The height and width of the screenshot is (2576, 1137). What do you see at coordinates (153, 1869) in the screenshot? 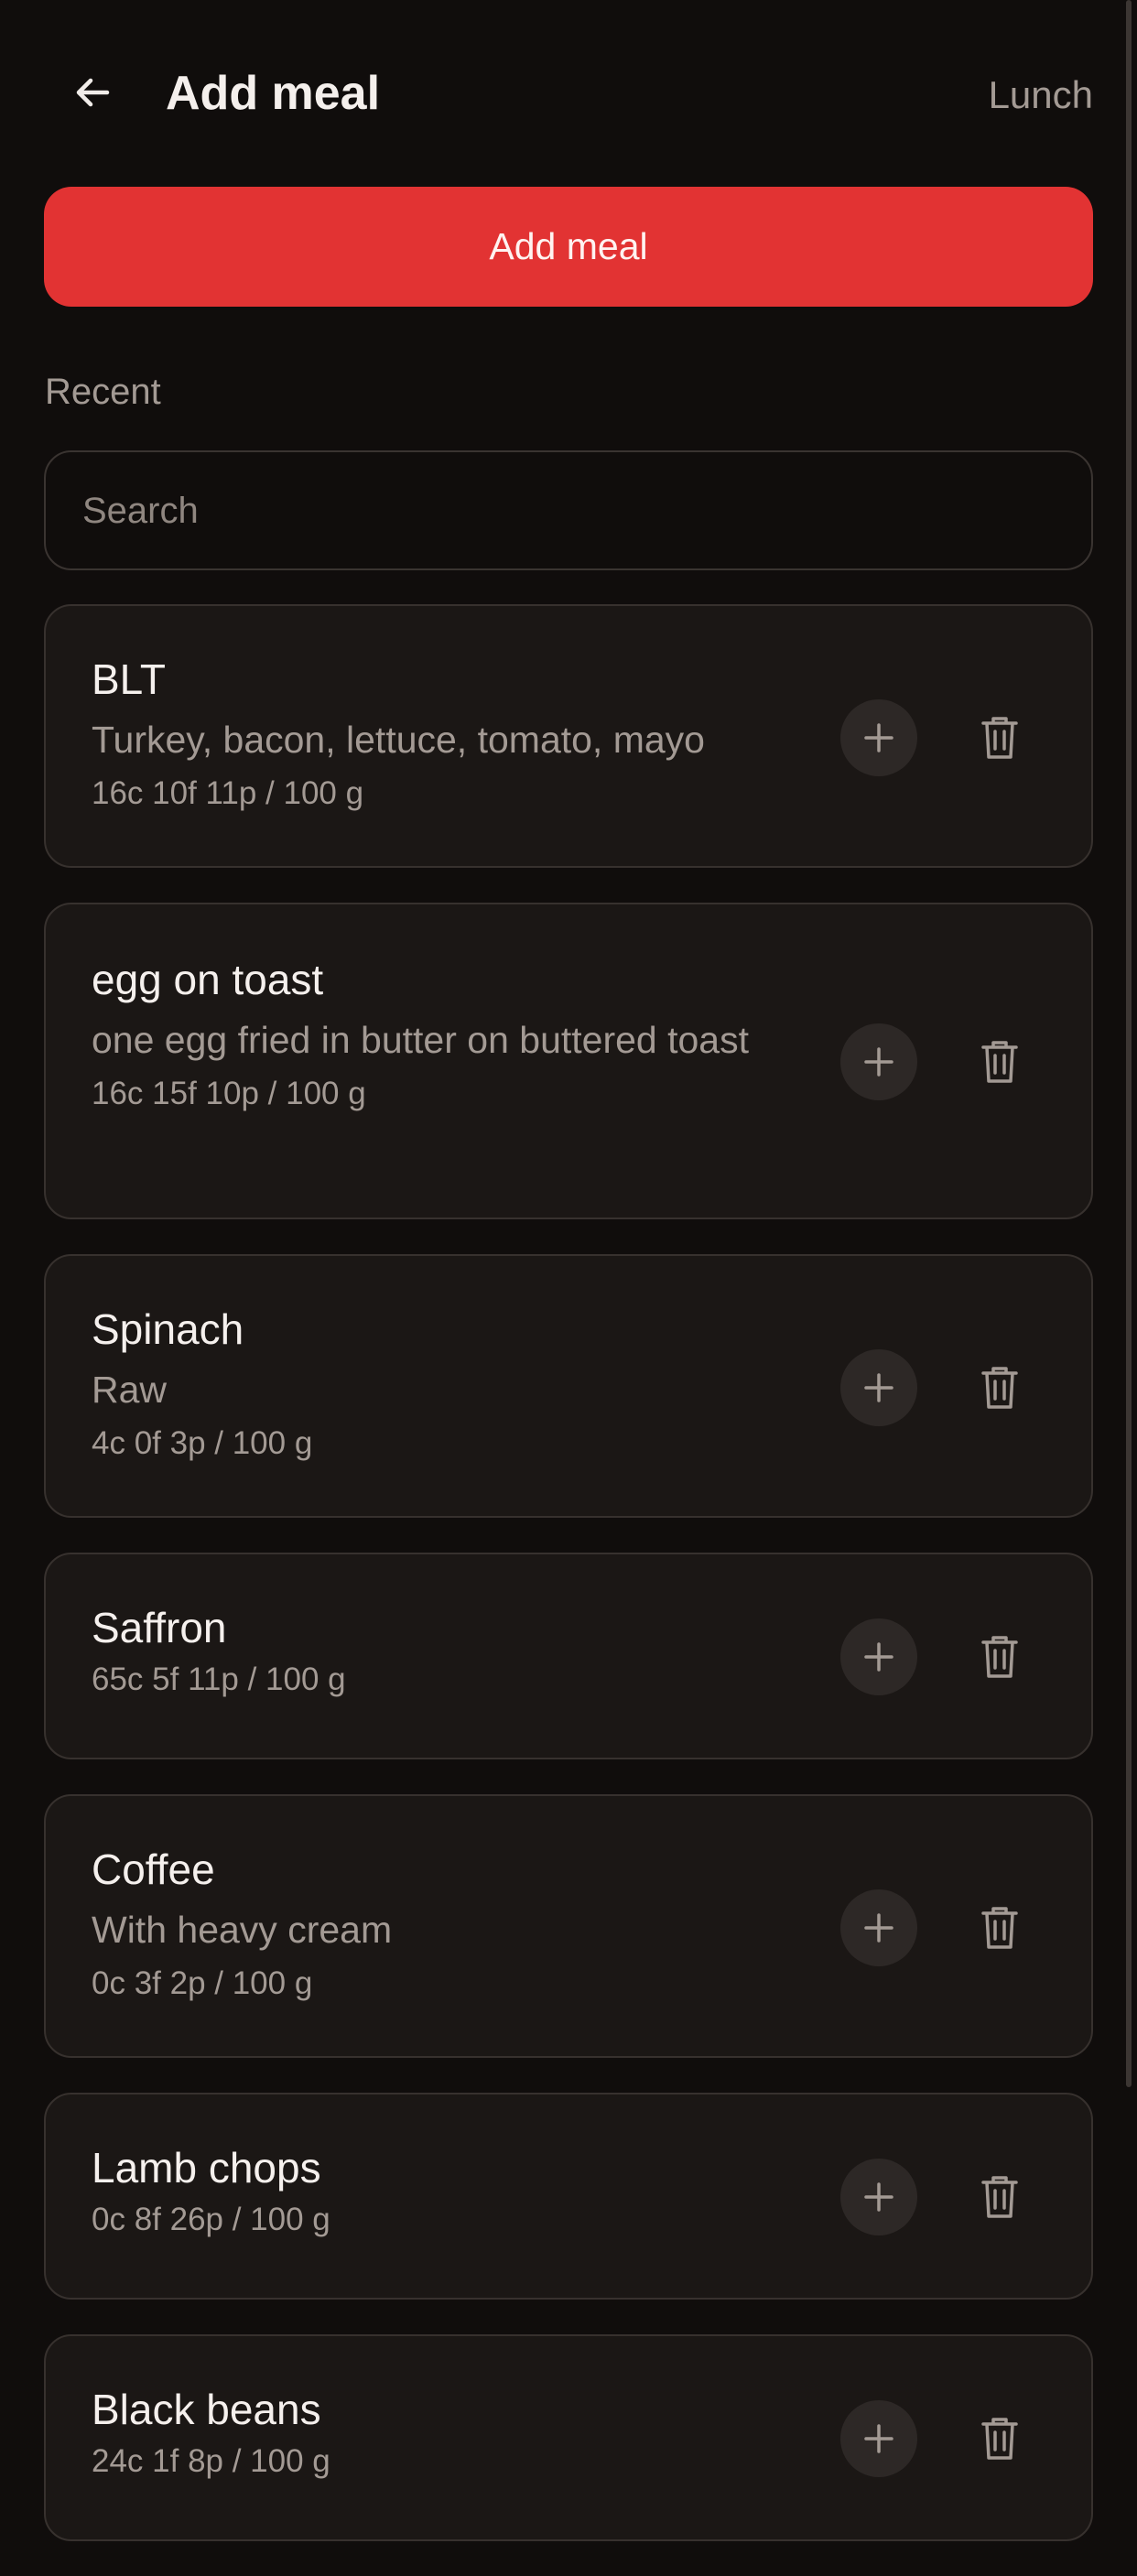
I see `meal-name: Coffee` at bounding box center [153, 1869].